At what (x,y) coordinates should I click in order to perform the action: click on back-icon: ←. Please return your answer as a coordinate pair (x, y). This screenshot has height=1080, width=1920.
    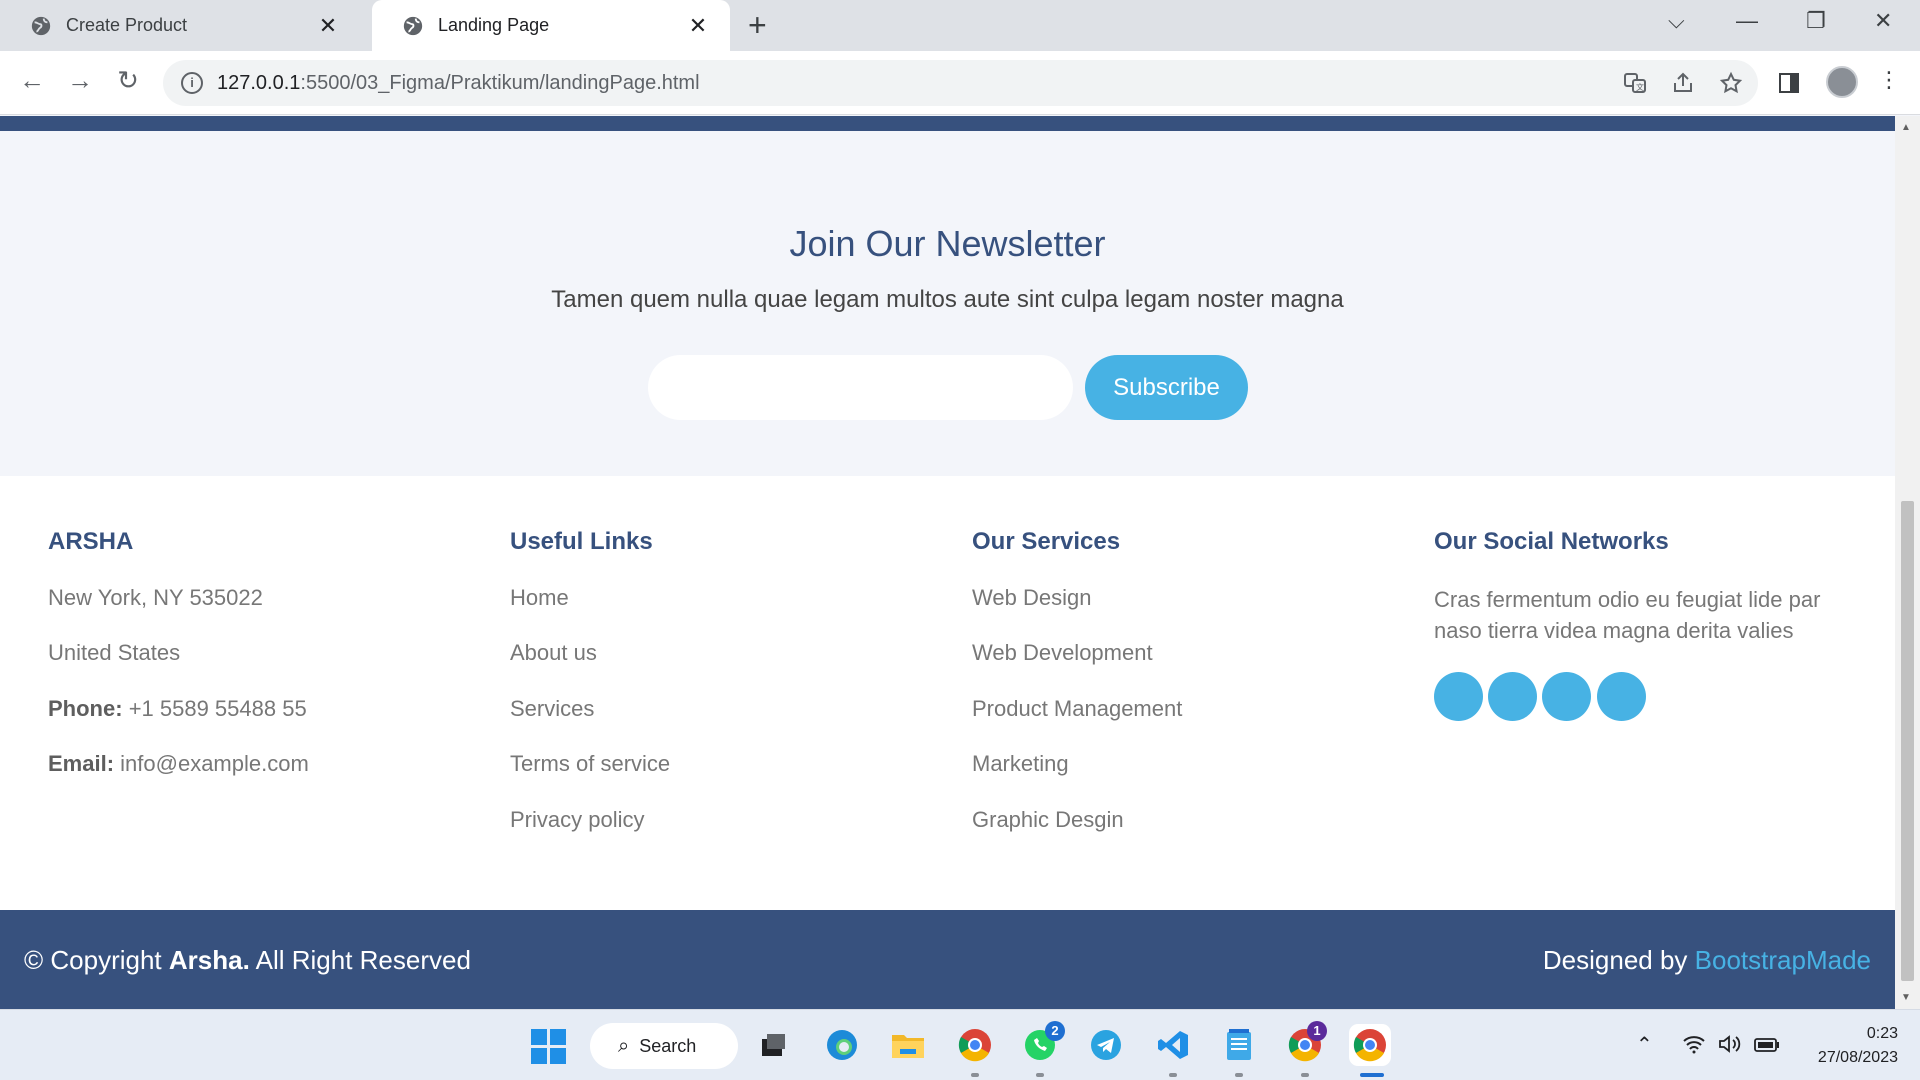
    Looking at the image, I should click on (32, 80).